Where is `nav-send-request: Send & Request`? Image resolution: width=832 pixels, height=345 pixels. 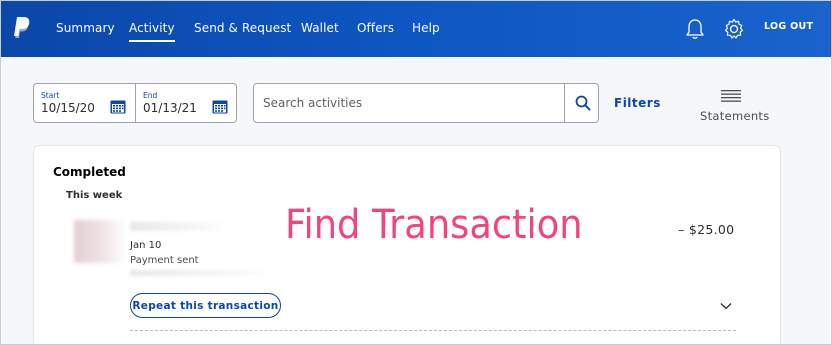 nav-send-request: Send & Request is located at coordinates (242, 28).